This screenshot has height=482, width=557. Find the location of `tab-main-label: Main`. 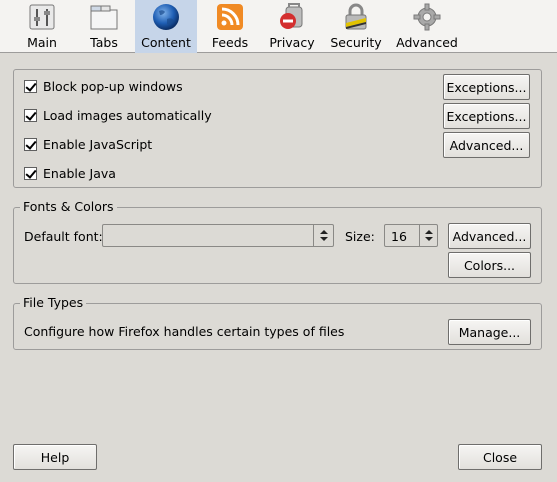

tab-main-label: Main is located at coordinates (42, 42).